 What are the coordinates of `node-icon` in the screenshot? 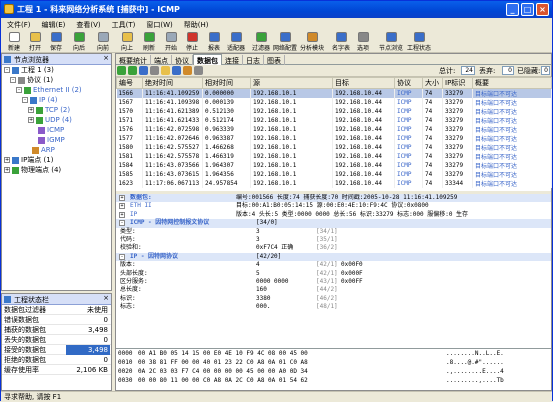 It's located at (39, 120).